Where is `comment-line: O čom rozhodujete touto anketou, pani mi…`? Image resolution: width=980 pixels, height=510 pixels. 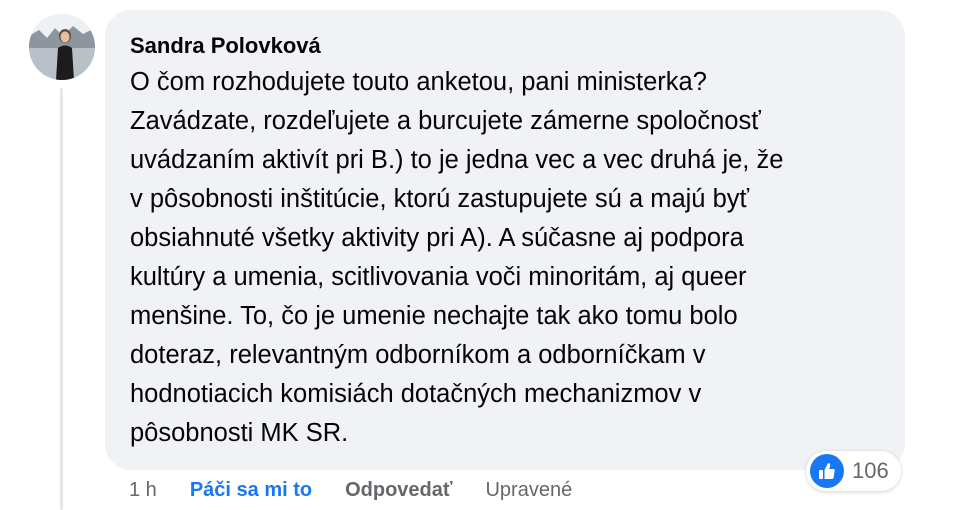 comment-line: O čom rozhodujete touto anketou, pani mi… is located at coordinates (418, 82).